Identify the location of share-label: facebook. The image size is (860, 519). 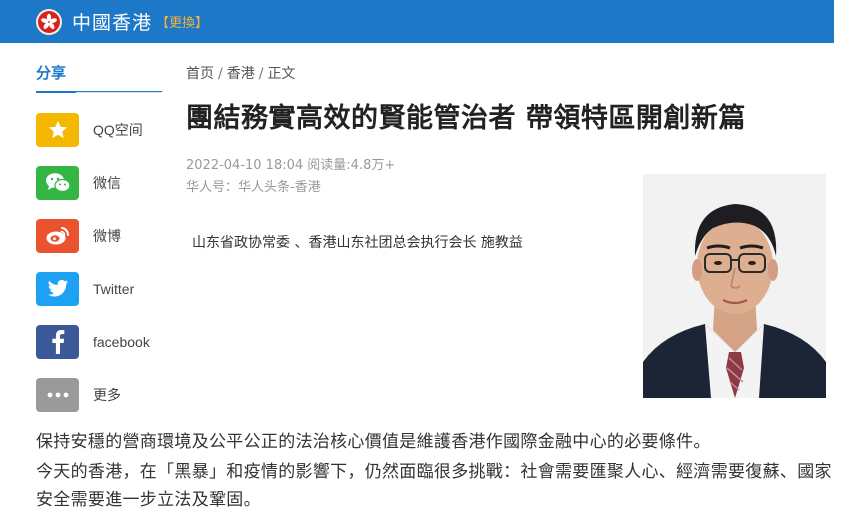
(121, 342).